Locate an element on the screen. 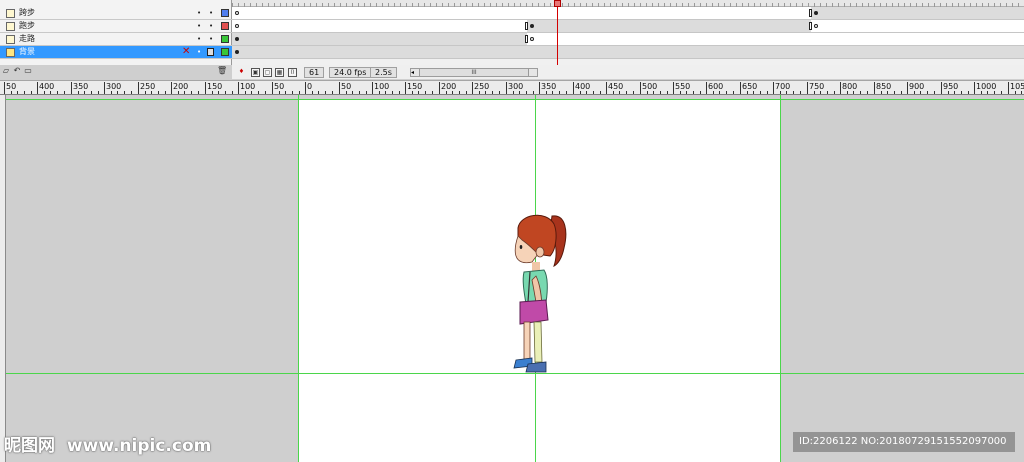  layer-row-beijing: 背景 ✕ • is located at coordinates (116, 52).